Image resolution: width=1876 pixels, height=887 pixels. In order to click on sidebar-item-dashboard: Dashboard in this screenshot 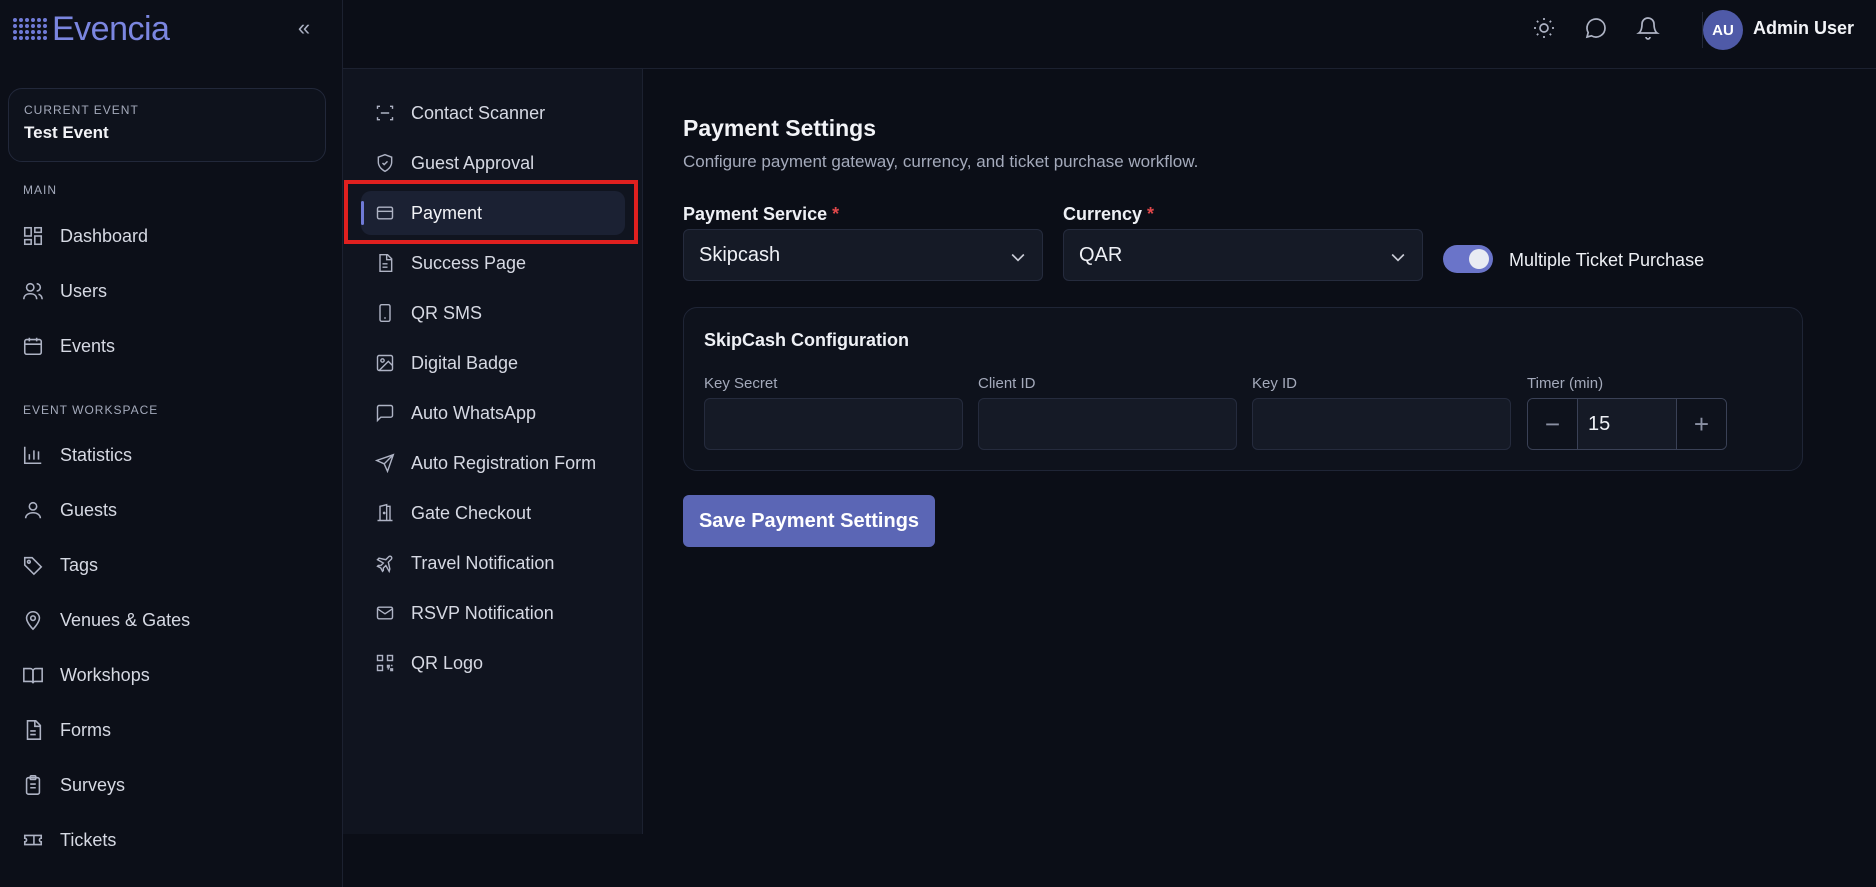, I will do `click(85, 236)`.